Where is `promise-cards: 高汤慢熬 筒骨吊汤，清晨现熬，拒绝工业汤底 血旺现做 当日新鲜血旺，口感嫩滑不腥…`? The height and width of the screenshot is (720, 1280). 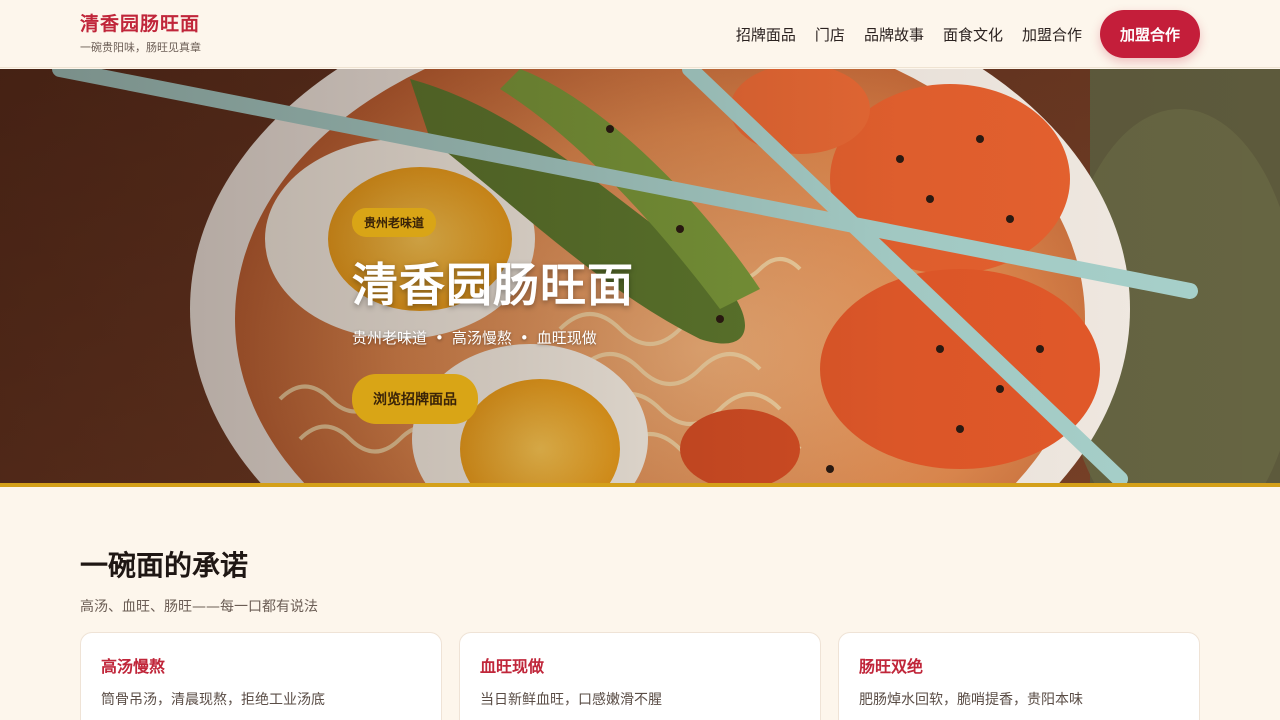 promise-cards: 高汤慢熬 筒骨吊汤，清晨现熬，拒绝工业汤底 血旺现做 当日新鲜血旺，口感嫩滑不腥… is located at coordinates (640, 676).